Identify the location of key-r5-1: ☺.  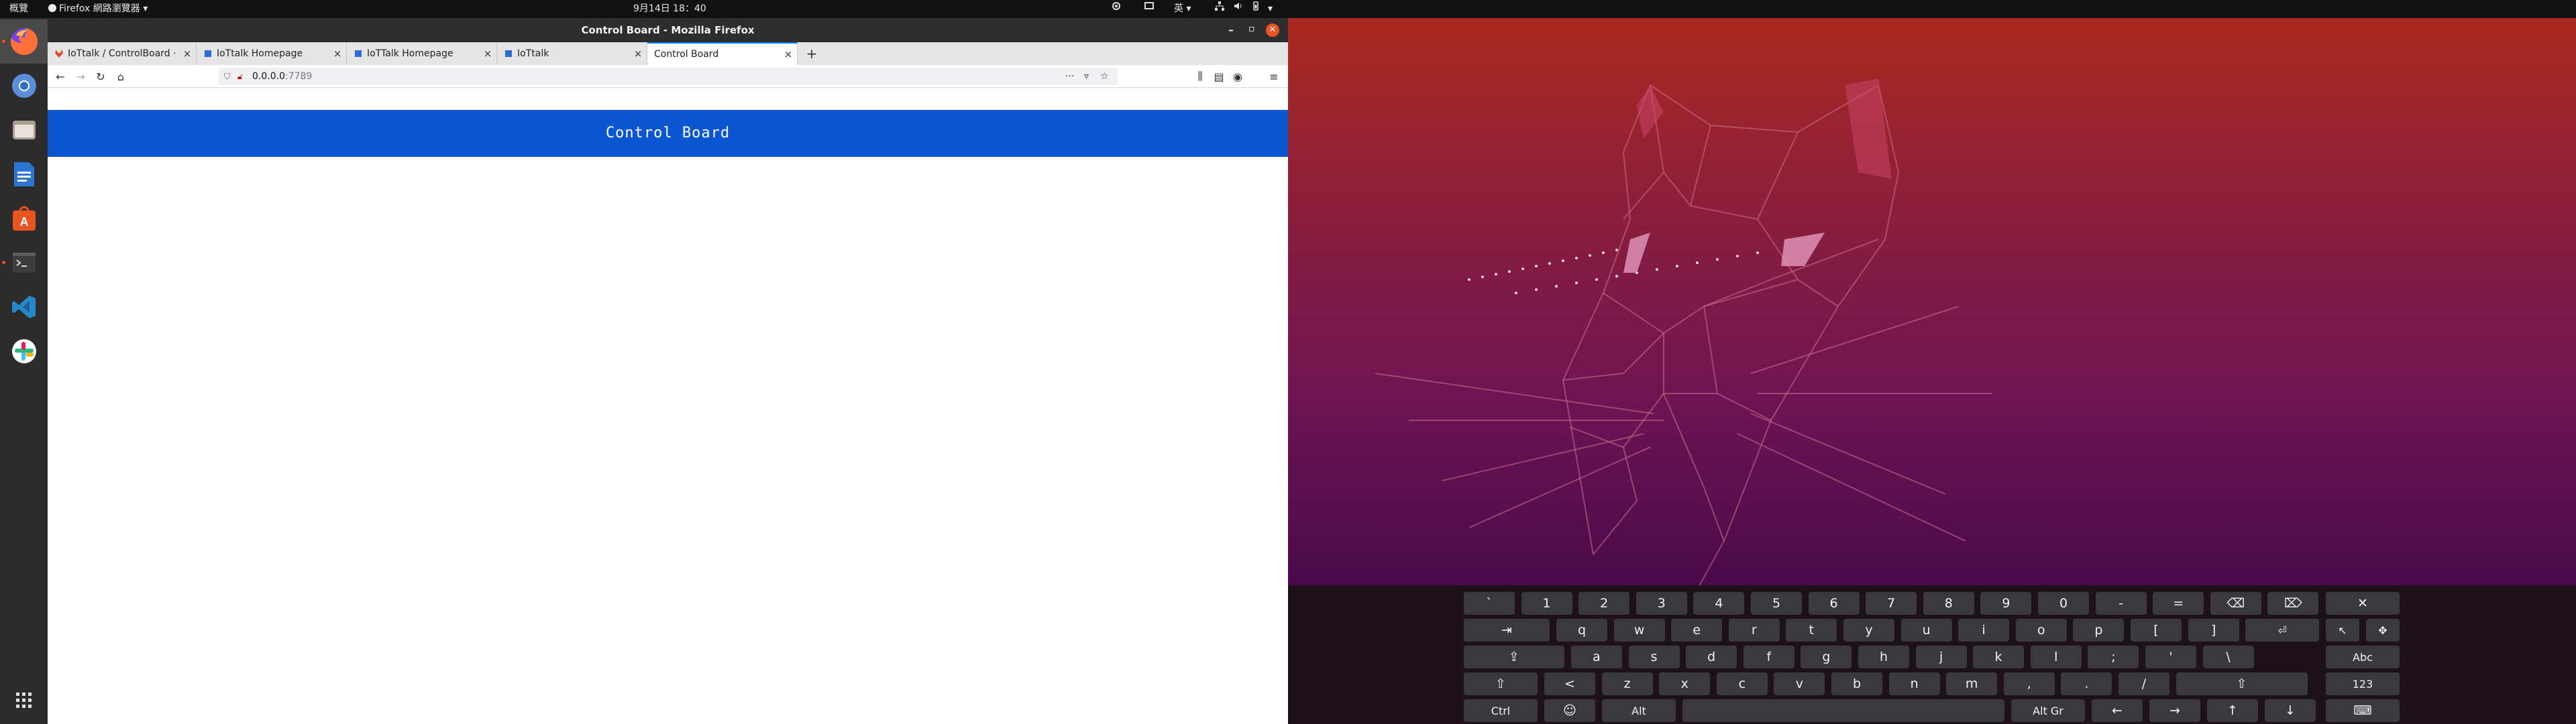
(1569, 710).